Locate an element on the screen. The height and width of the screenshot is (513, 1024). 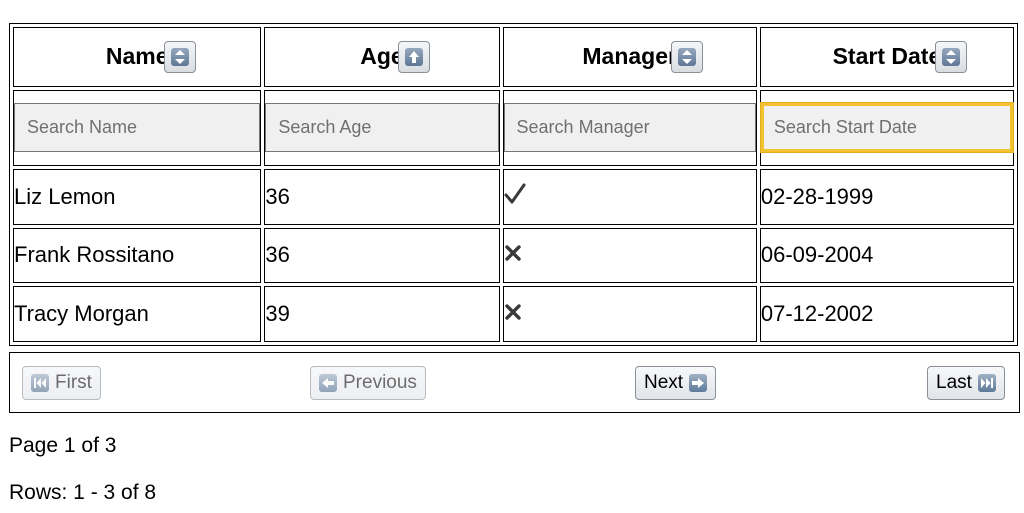
header-start-date: Start Date is located at coordinates (886, 57).